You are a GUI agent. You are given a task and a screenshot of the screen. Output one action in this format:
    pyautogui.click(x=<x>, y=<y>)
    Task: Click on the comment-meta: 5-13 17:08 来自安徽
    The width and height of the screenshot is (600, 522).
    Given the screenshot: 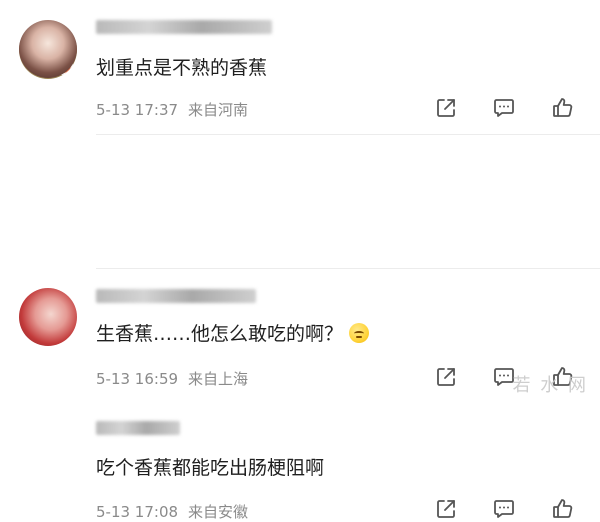 What is the action you would take?
    pyautogui.click(x=172, y=511)
    